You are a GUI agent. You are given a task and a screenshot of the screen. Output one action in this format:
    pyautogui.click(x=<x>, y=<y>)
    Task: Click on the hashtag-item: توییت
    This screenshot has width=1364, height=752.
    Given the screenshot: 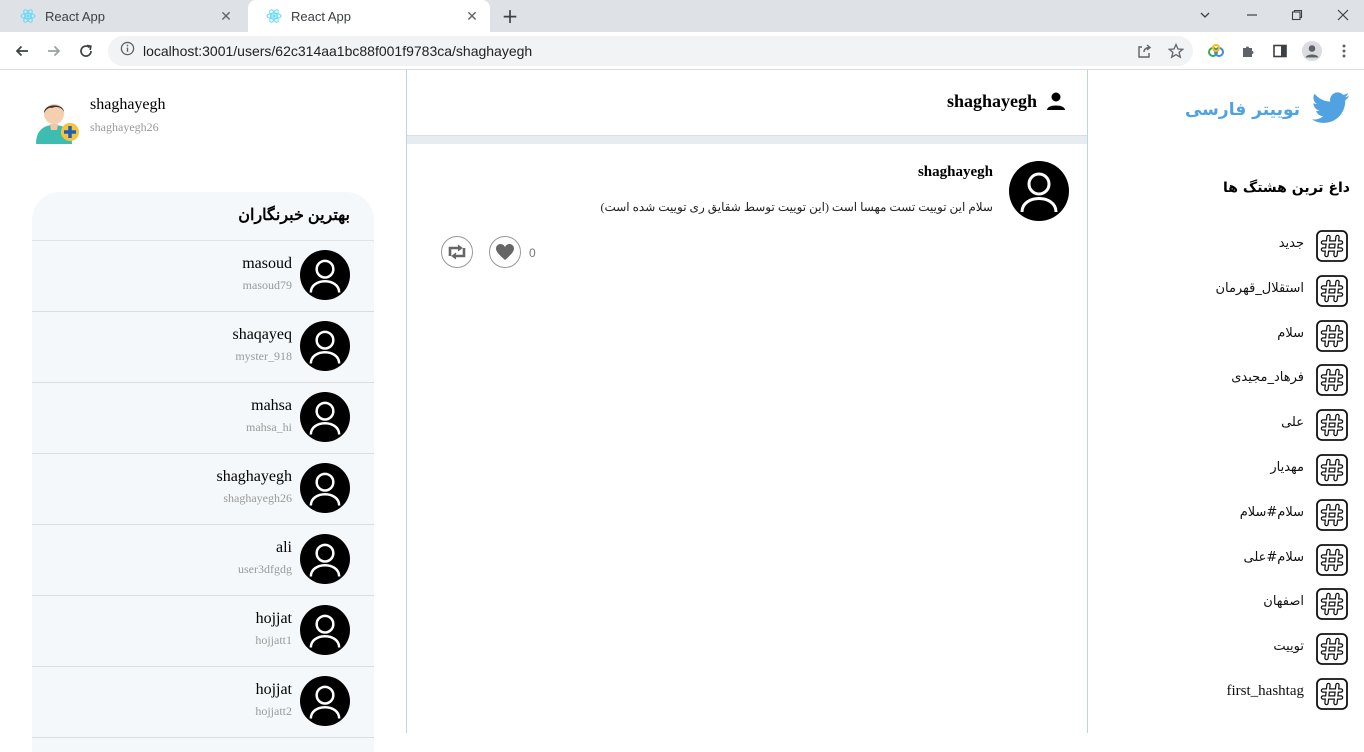 What is the action you would take?
    pyautogui.click(x=1228, y=650)
    